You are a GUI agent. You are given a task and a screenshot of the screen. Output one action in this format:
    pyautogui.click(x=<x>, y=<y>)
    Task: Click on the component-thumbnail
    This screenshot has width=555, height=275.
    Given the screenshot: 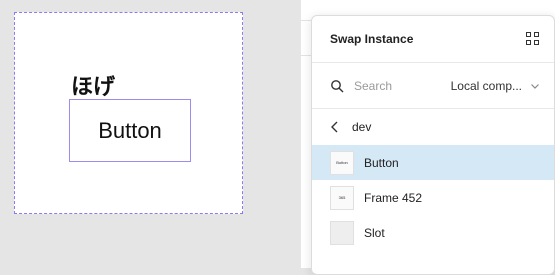 What is the action you would take?
    pyautogui.click(x=342, y=232)
    